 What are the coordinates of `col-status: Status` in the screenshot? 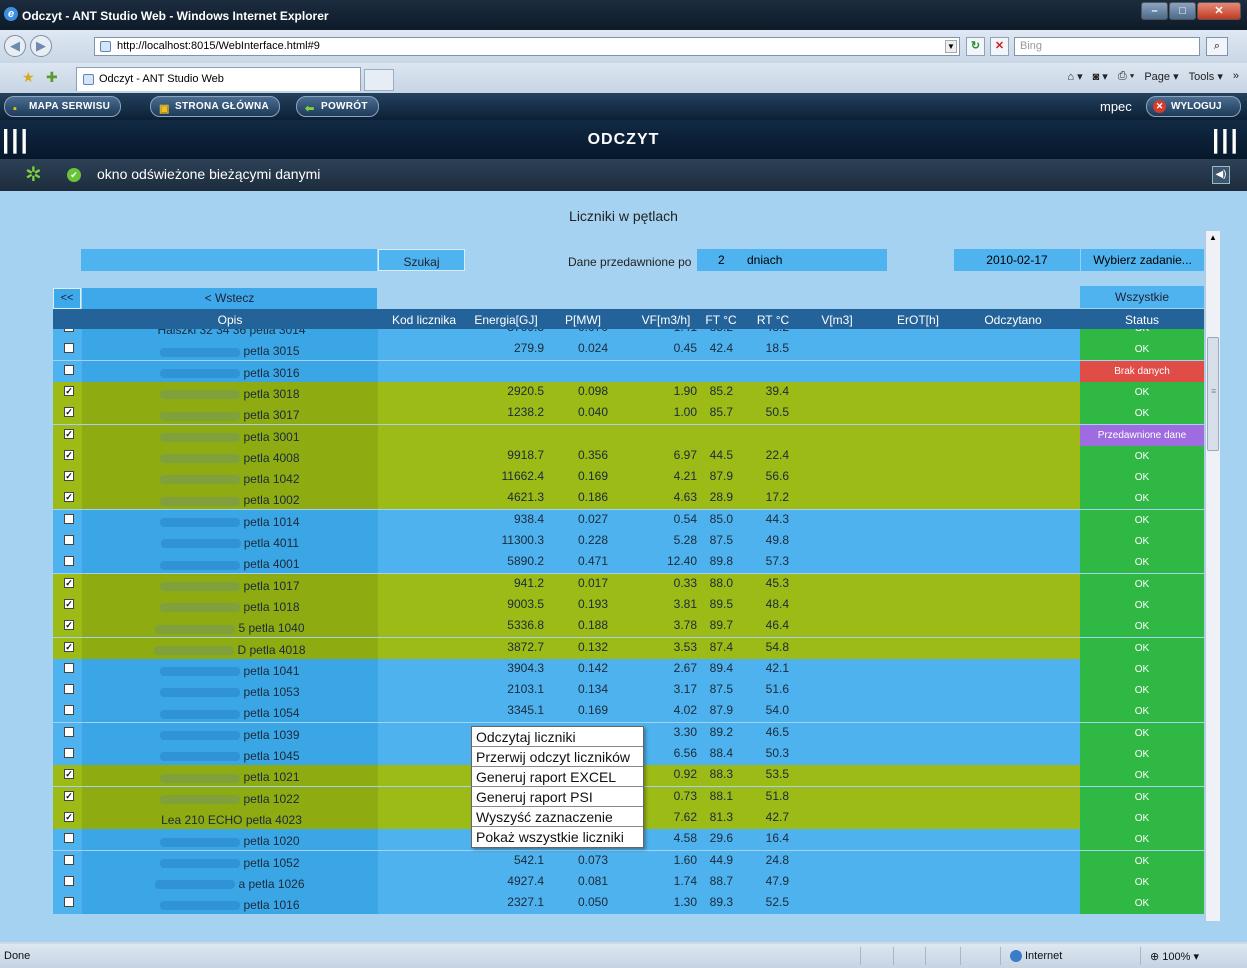 It's located at (1142, 320).